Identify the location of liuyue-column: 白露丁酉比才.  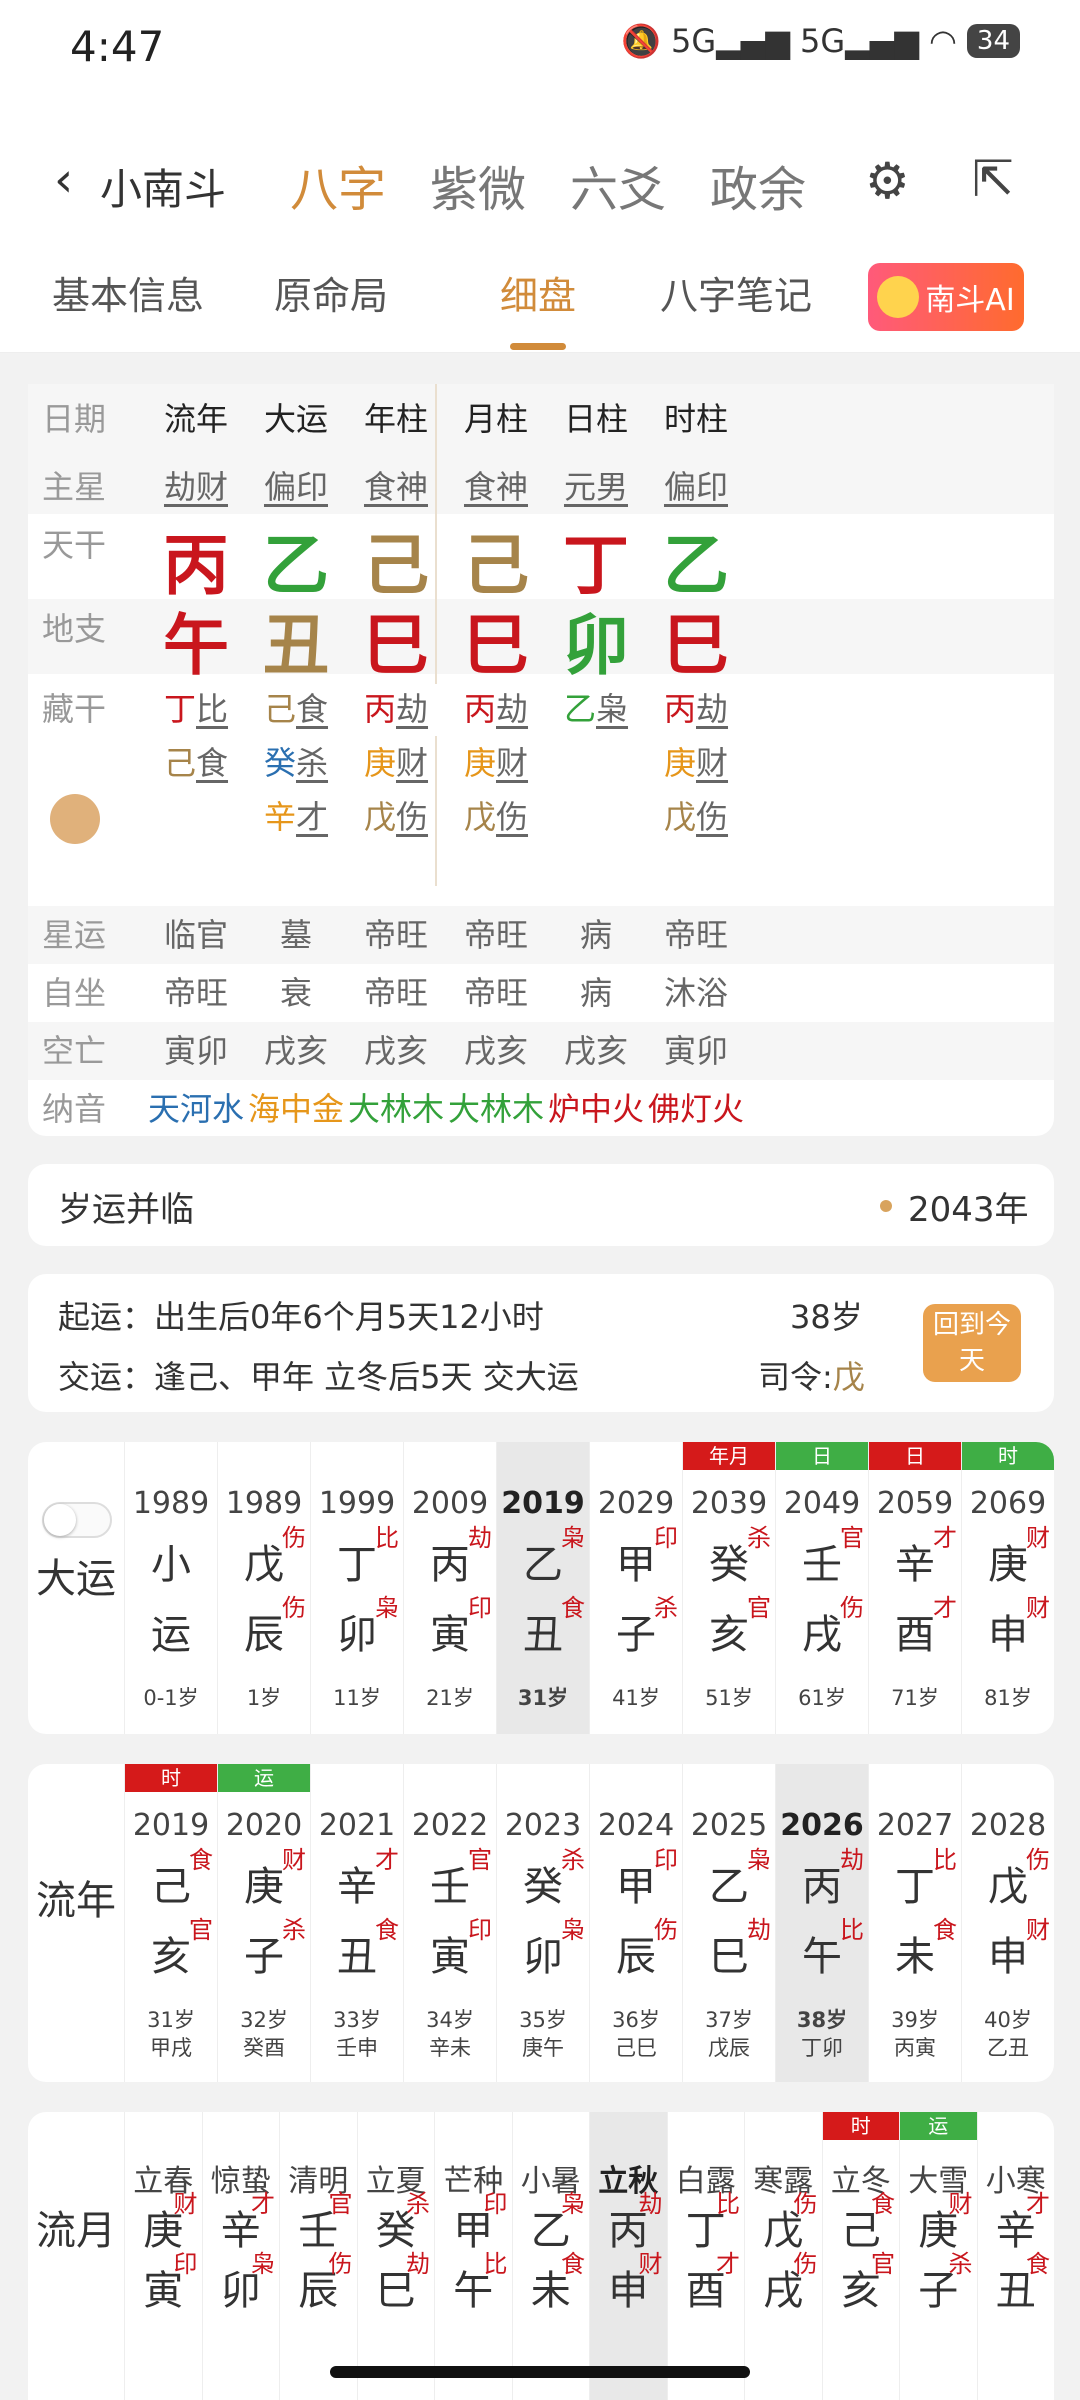
(705, 2256).